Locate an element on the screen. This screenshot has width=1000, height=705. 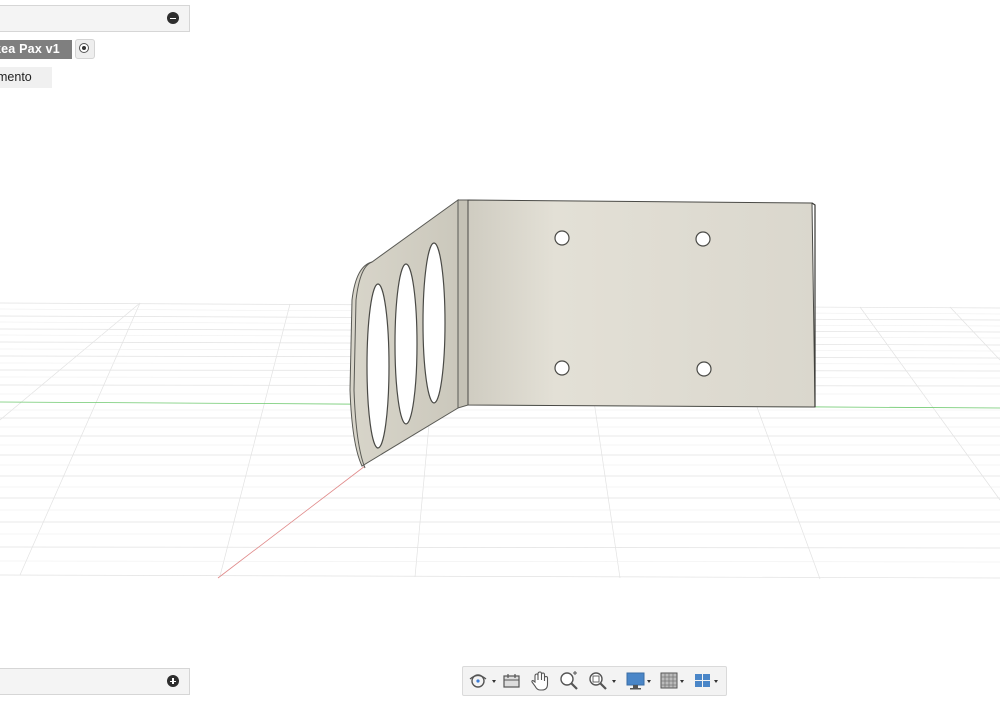
viewports-icon is located at coordinates (706, 680).